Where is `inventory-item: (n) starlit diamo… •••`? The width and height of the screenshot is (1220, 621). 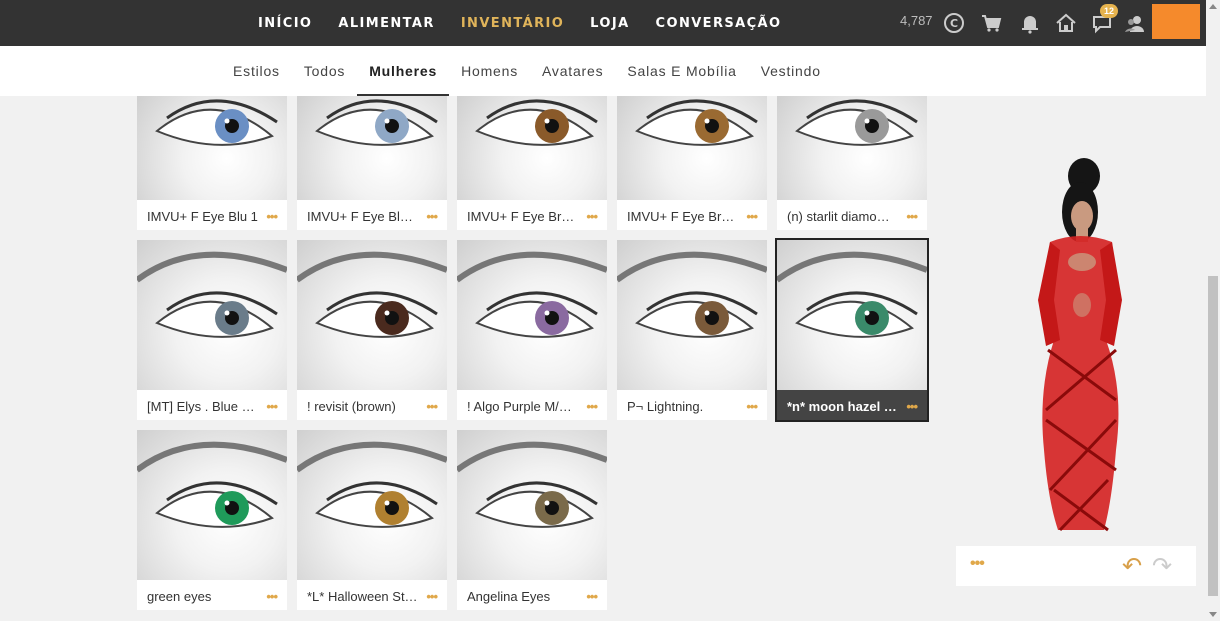 inventory-item: (n) starlit diamo… ••• is located at coordinates (852, 163).